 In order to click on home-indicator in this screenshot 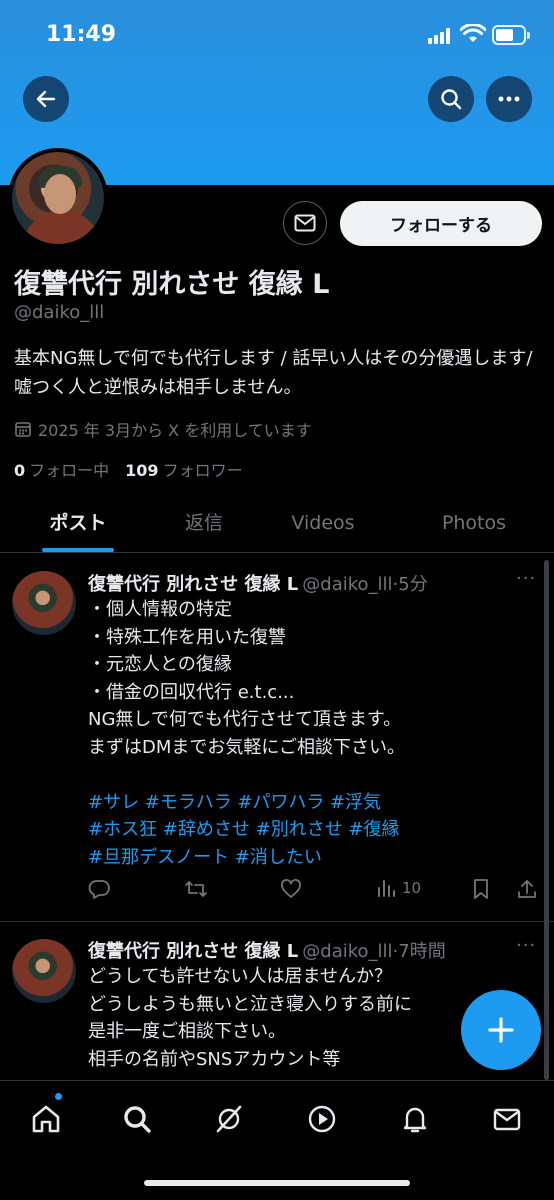, I will do `click(277, 1183)`.